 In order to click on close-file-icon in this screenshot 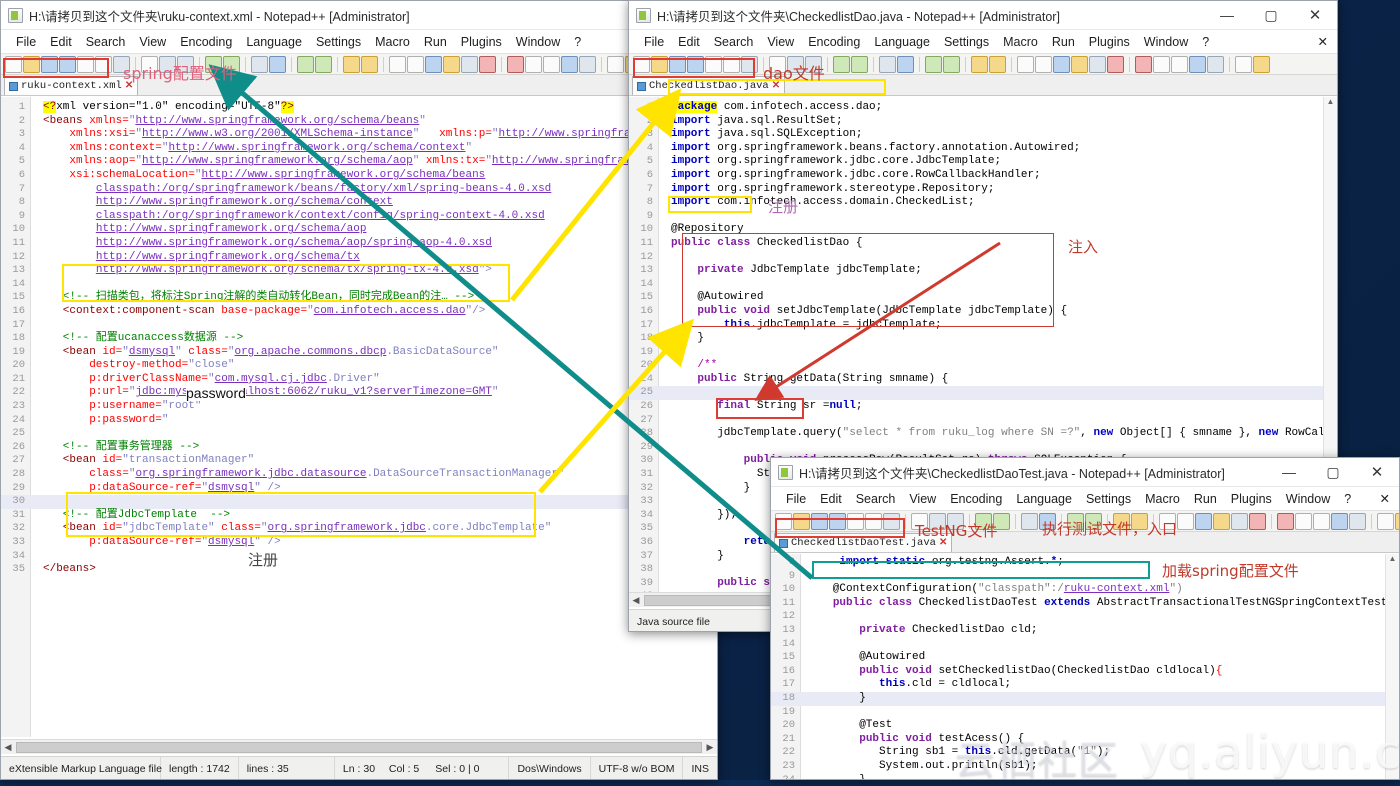, I will do `click(713, 64)`.